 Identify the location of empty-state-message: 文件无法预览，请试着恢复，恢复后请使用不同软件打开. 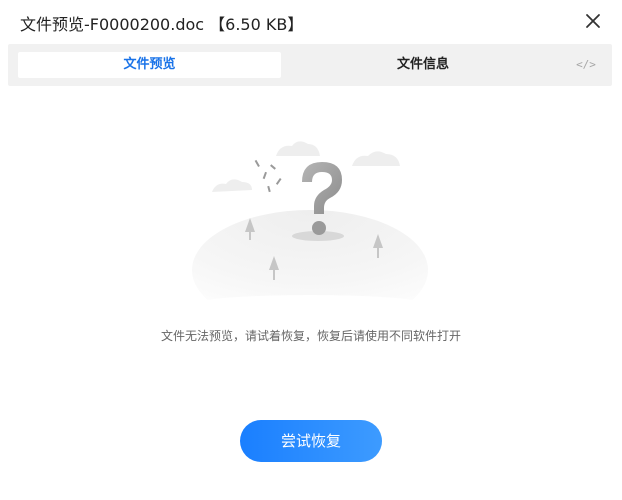
(310, 336).